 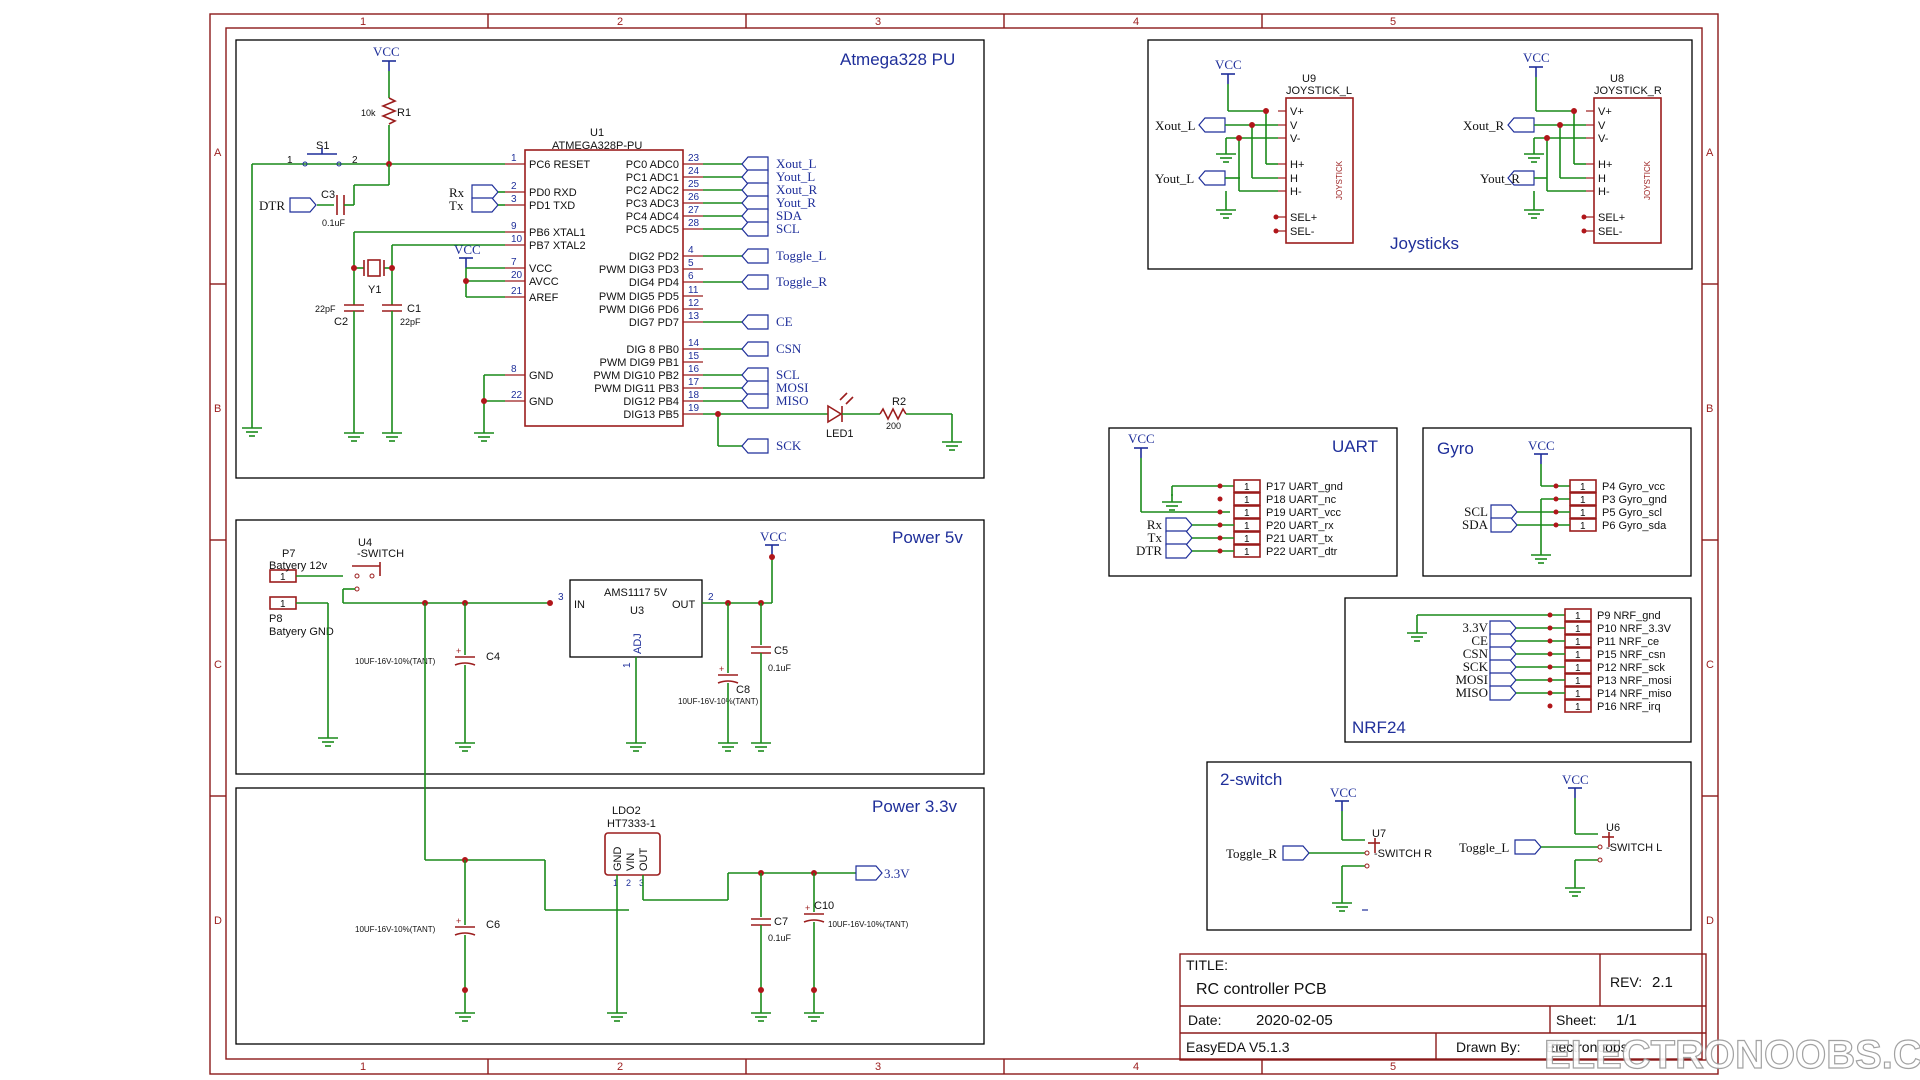 I want to click on nrf-pin-label: P14 NRF_miso, so click(x=1634, y=694).